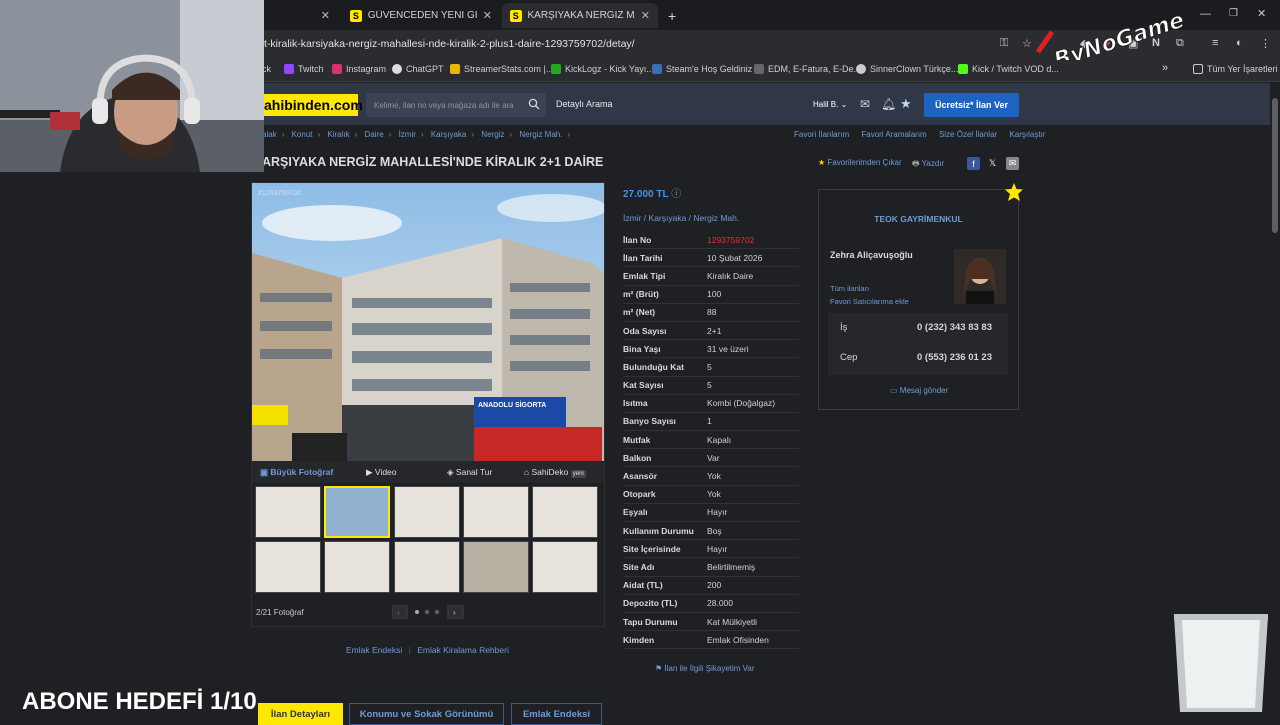 The width and height of the screenshot is (1280, 725). I want to click on gallery-thumbnail-selected, so click(357, 512).